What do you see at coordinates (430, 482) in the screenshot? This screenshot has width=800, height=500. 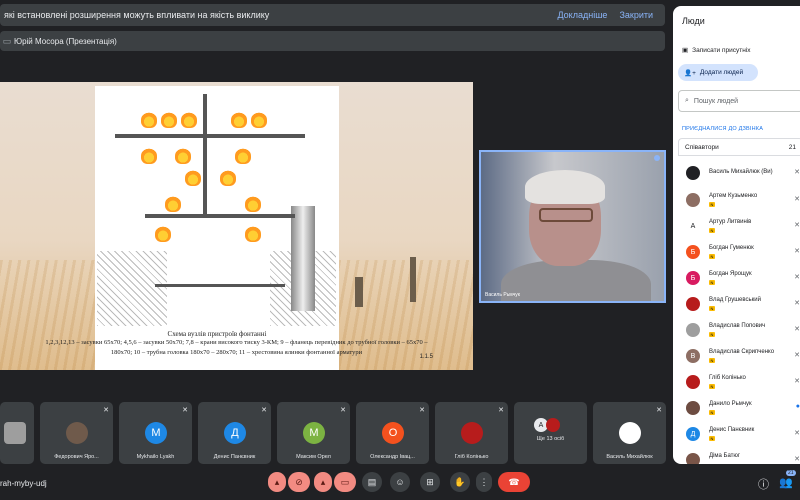 I see `present-screen-icon: ⊞` at bounding box center [430, 482].